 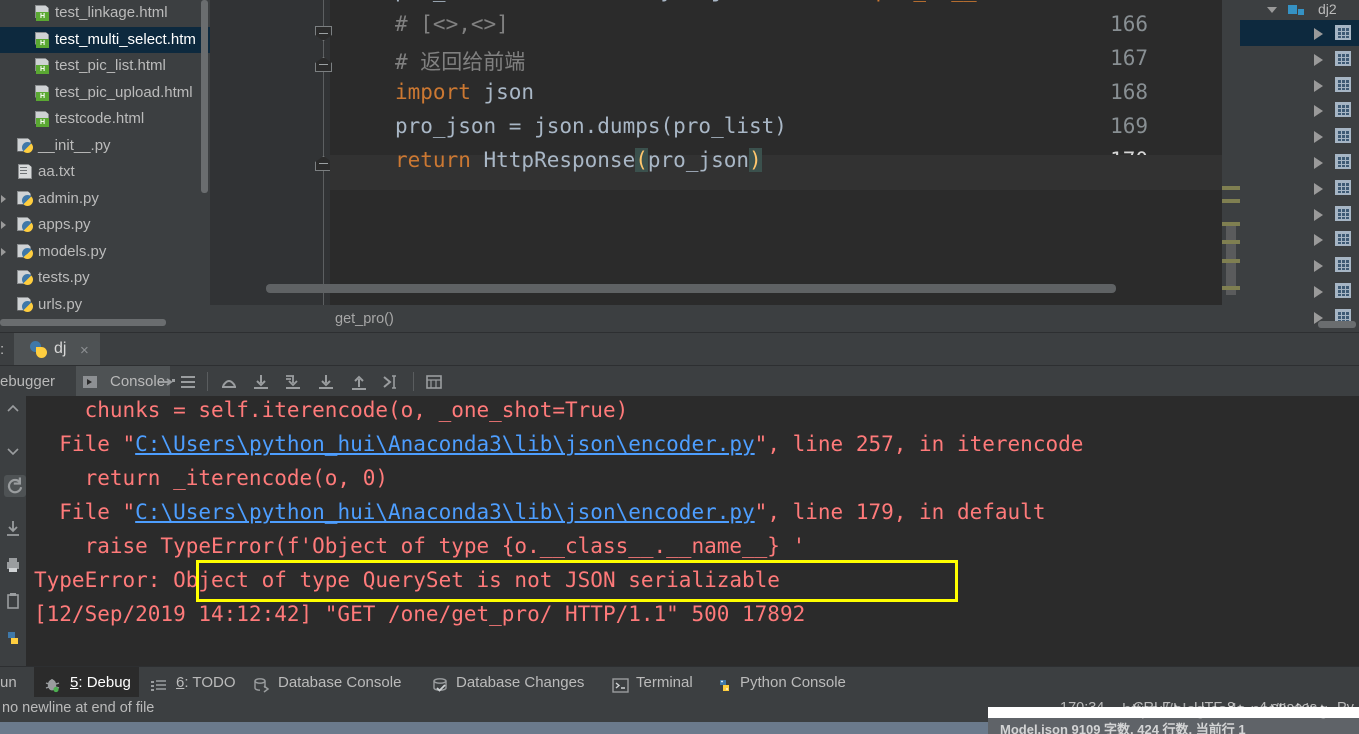 What do you see at coordinates (8, 682) in the screenshot?
I see `tab-run: un` at bounding box center [8, 682].